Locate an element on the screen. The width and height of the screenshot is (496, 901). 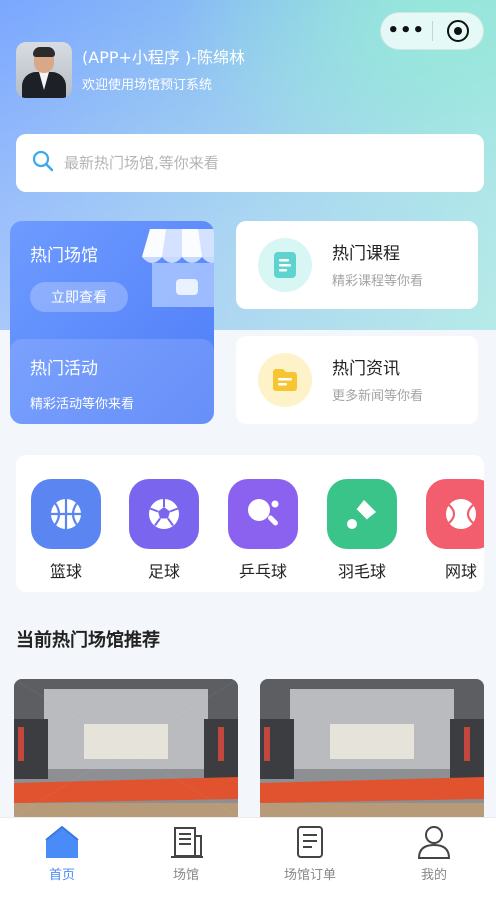
football-icon is located at coordinates (164, 514).